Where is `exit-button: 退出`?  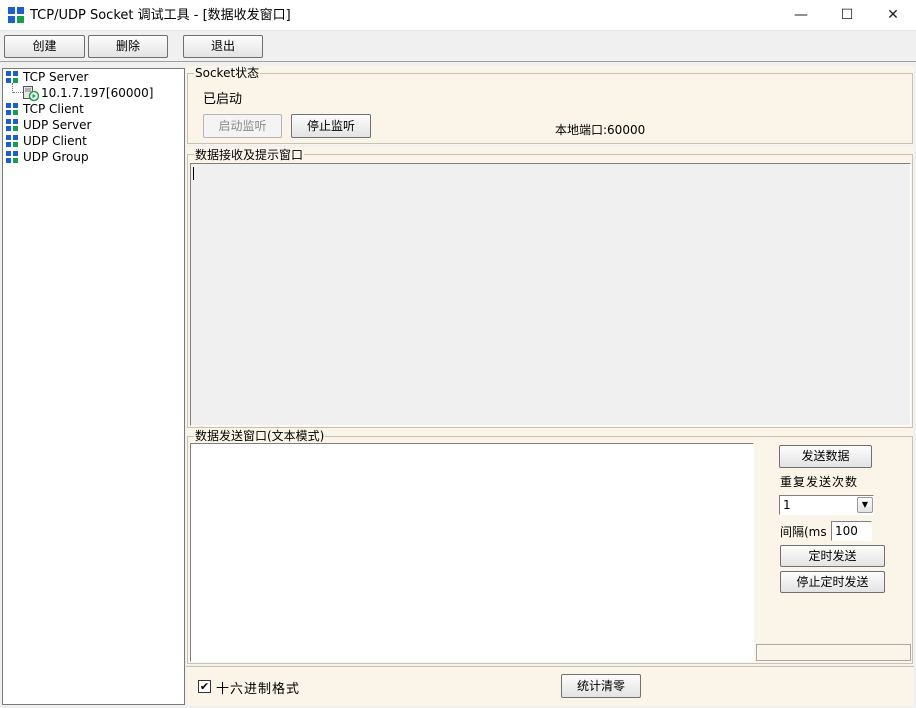
exit-button: 退出 is located at coordinates (223, 46).